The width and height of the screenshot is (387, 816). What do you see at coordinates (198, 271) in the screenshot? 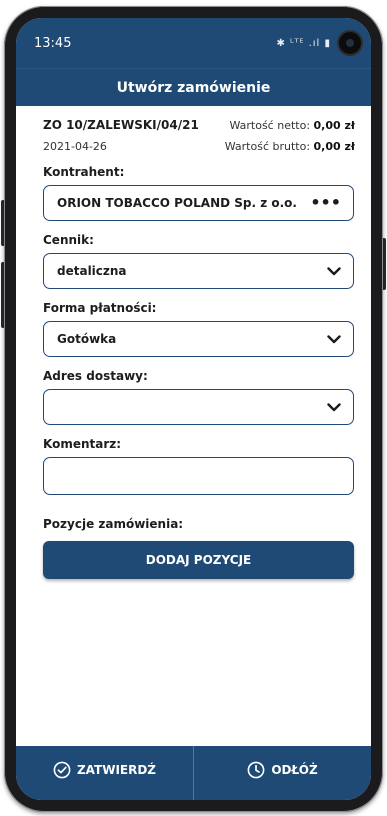
I see `price-list-select: detaliczna` at bounding box center [198, 271].